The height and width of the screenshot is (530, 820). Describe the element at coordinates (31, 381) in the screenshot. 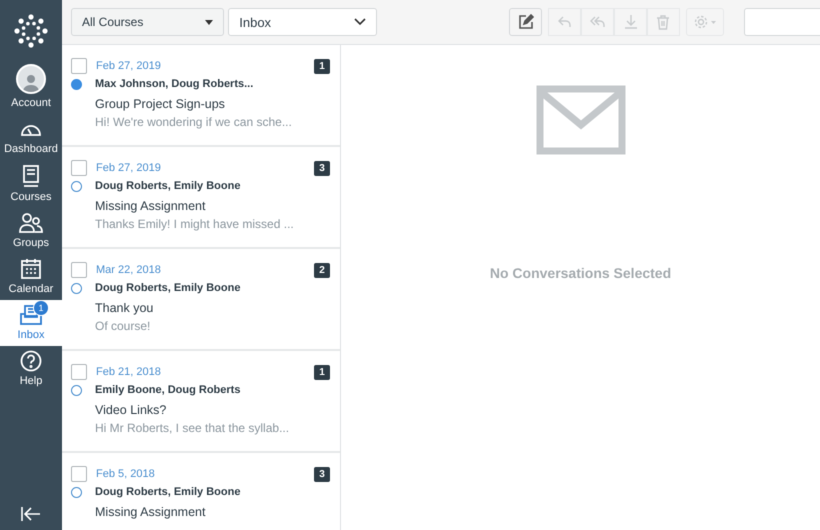

I see `nav-label: Help` at that location.